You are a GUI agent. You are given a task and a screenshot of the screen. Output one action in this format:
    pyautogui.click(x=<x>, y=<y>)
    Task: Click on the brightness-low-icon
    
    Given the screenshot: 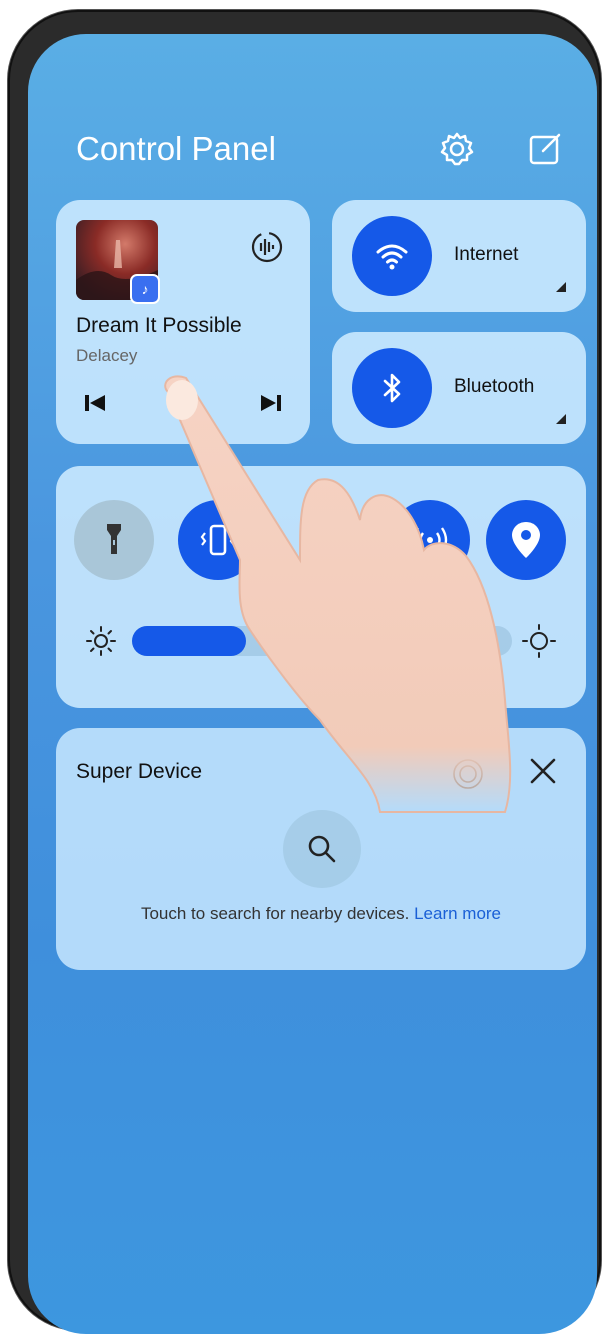 What is the action you would take?
    pyautogui.click(x=101, y=641)
    